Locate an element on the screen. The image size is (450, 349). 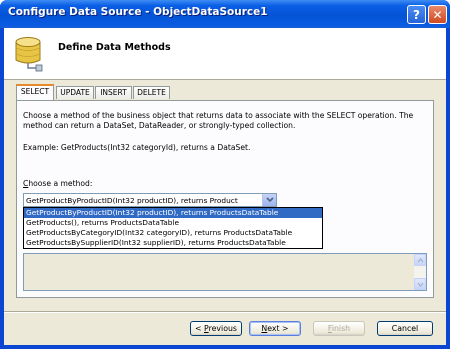
choose-method-label: Choose a method: is located at coordinates (57, 183).